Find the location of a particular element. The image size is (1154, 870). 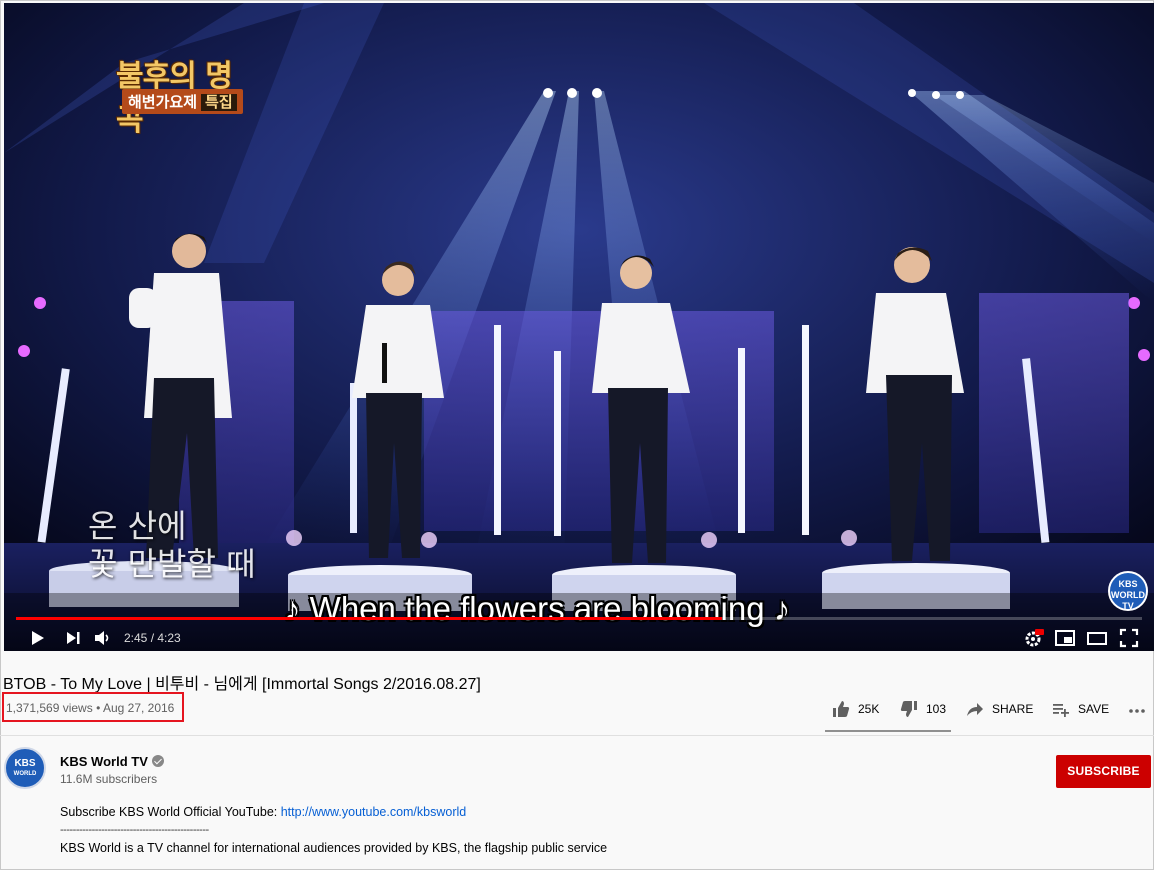

play-button is located at coordinates (37, 638).